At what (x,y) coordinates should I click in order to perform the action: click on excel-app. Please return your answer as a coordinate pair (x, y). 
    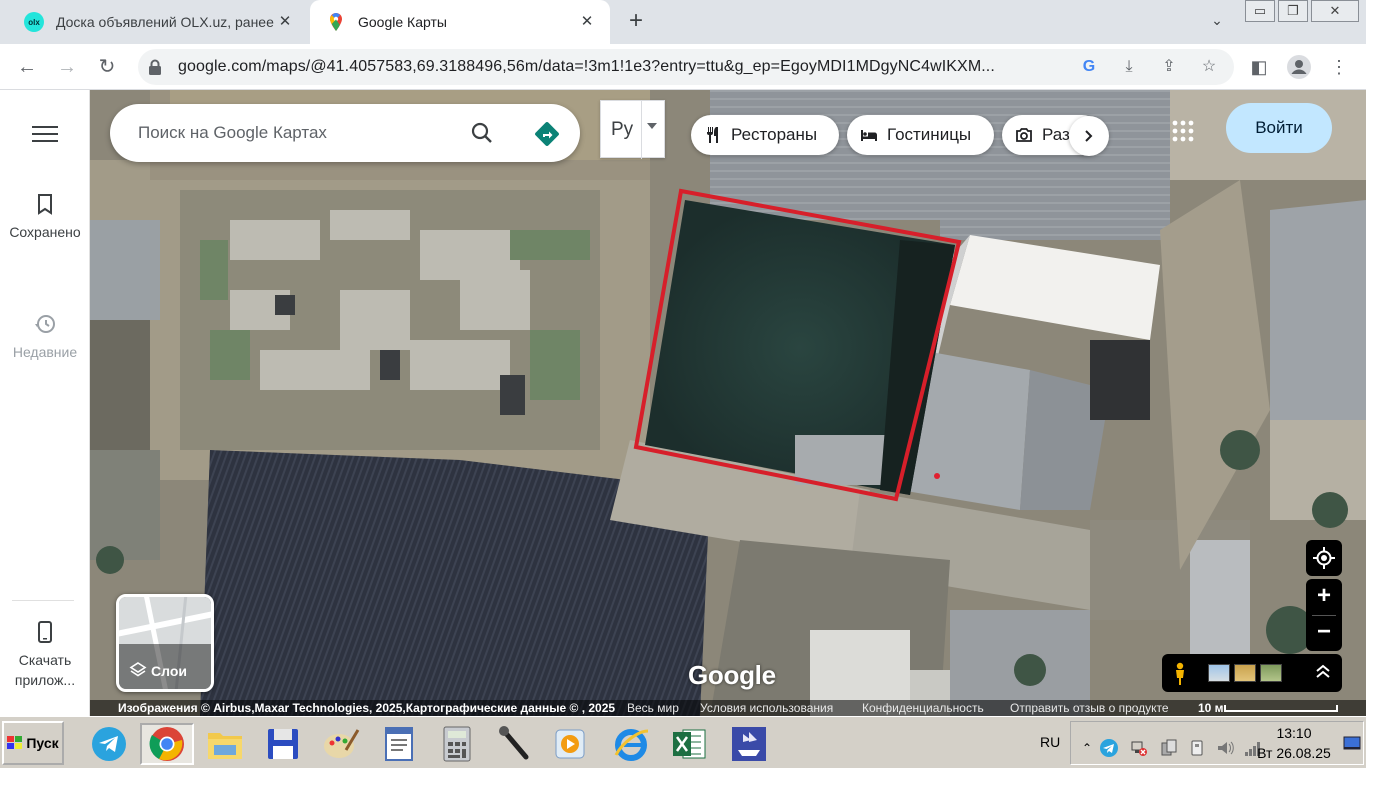
    Looking at the image, I should click on (689, 744).